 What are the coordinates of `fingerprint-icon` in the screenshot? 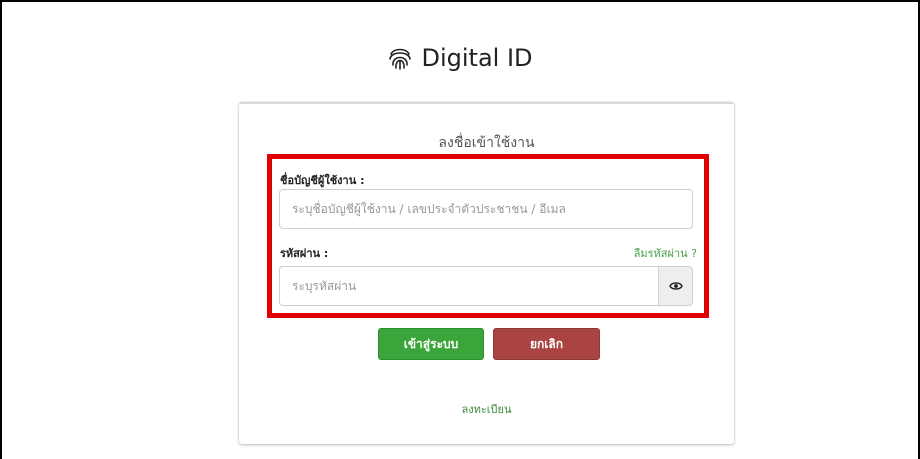 It's located at (400, 59).